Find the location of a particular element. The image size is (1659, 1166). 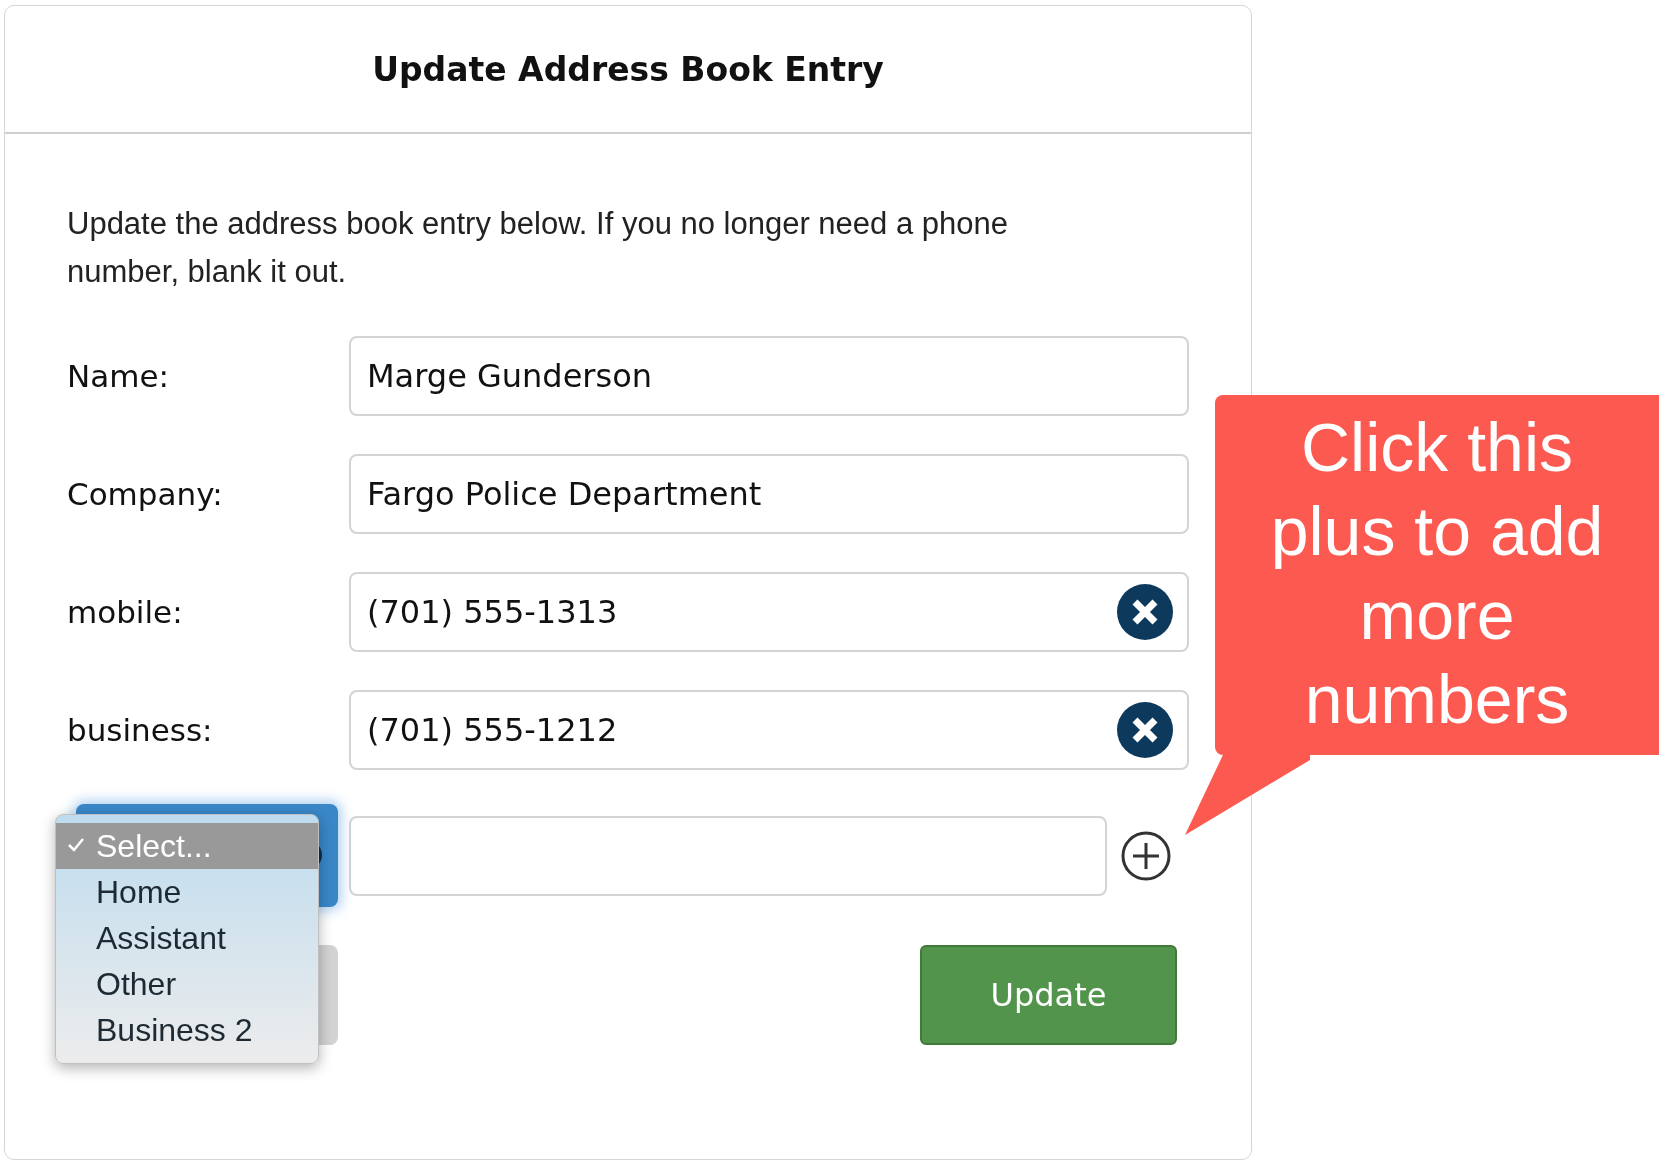

instruction-text: Update the address book entry below. If you no longer need a phone number, blank it out. is located at coordinates (538, 248).